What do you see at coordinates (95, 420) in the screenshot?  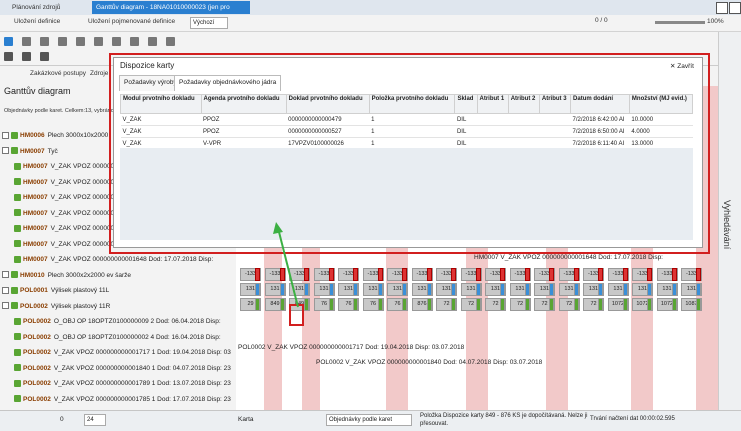 I see `page-size-select: 24` at bounding box center [95, 420].